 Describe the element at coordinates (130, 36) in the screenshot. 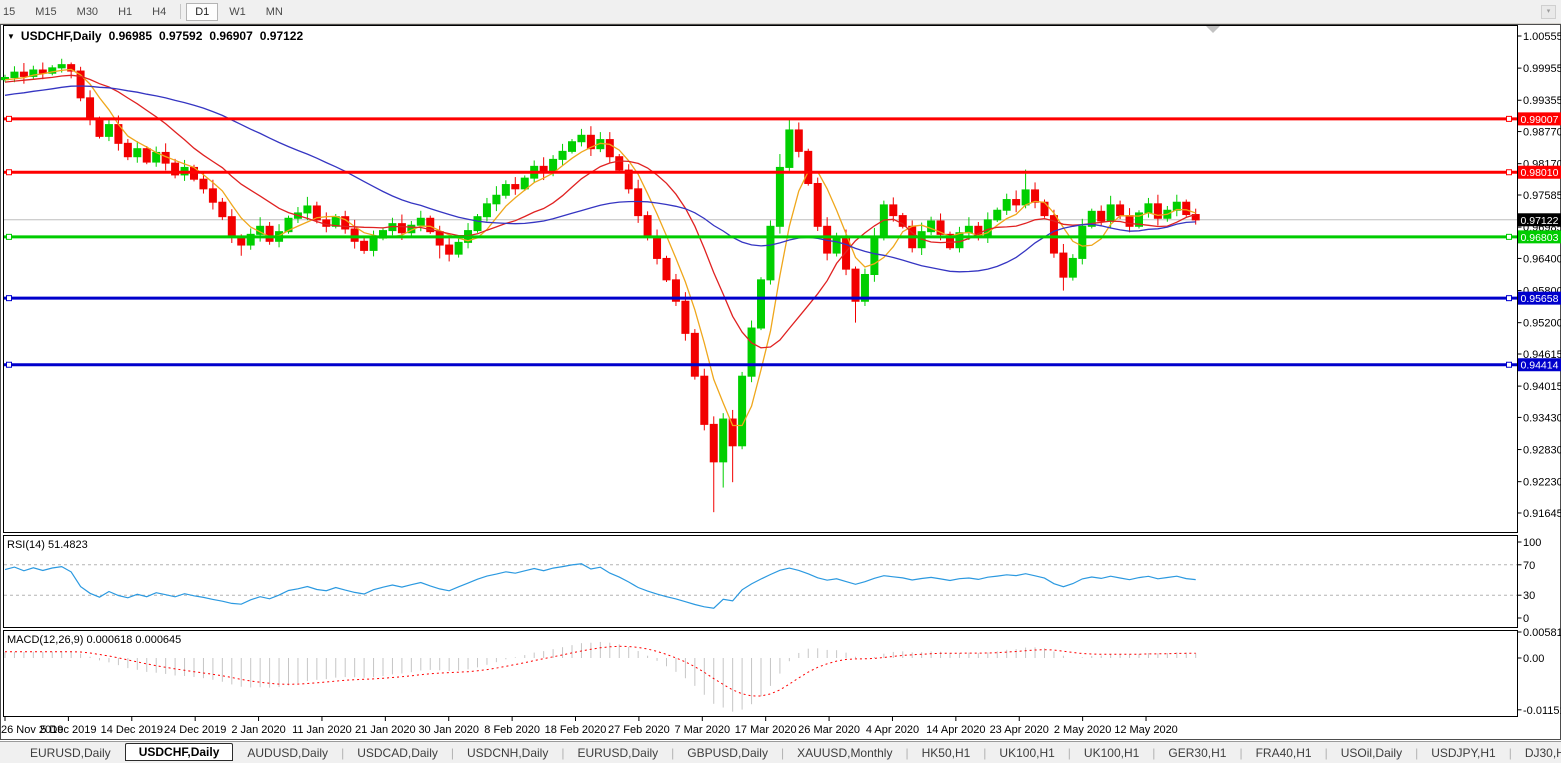

I see `chart-open-value: 0.96985` at that location.